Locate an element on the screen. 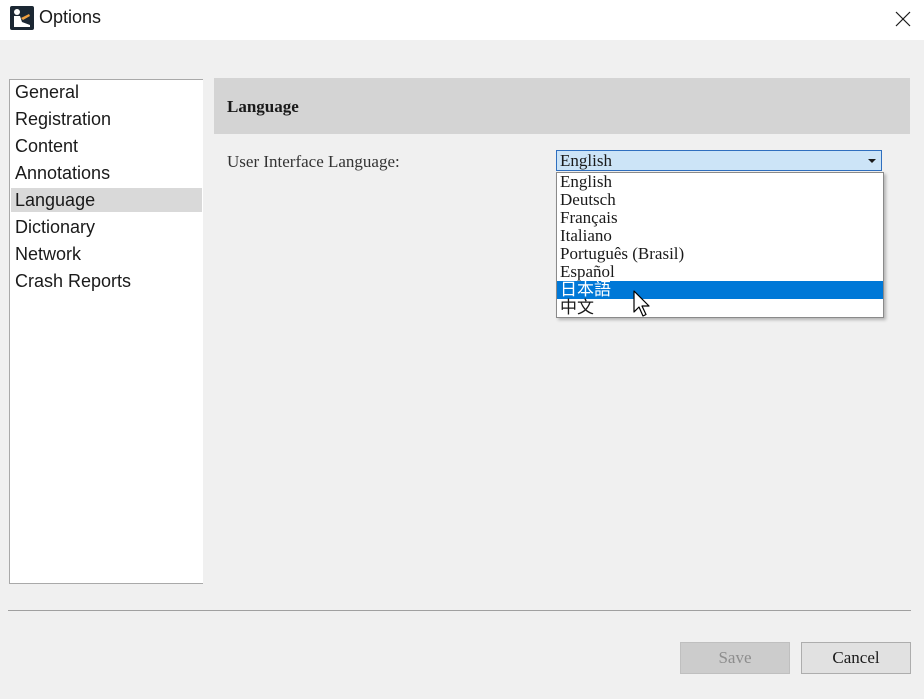 This screenshot has width=924, height=699. close-button is located at coordinates (903, 19).